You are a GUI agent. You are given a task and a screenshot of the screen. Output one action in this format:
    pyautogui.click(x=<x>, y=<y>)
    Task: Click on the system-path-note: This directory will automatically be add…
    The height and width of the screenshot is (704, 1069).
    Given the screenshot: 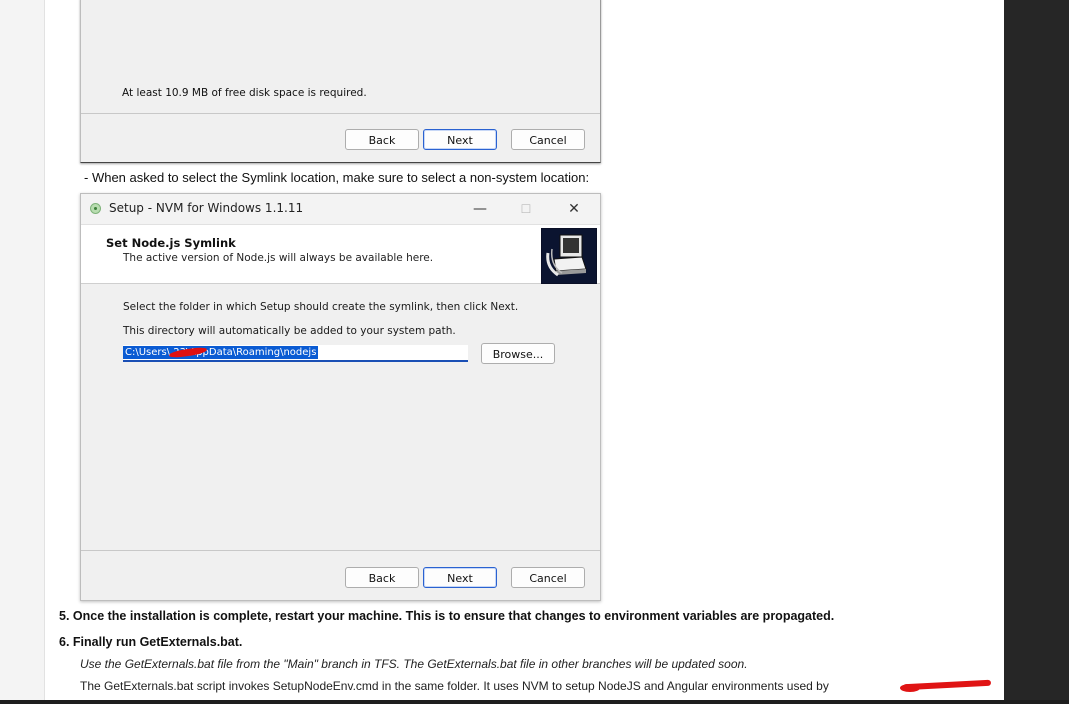 What is the action you would take?
    pyautogui.click(x=289, y=331)
    